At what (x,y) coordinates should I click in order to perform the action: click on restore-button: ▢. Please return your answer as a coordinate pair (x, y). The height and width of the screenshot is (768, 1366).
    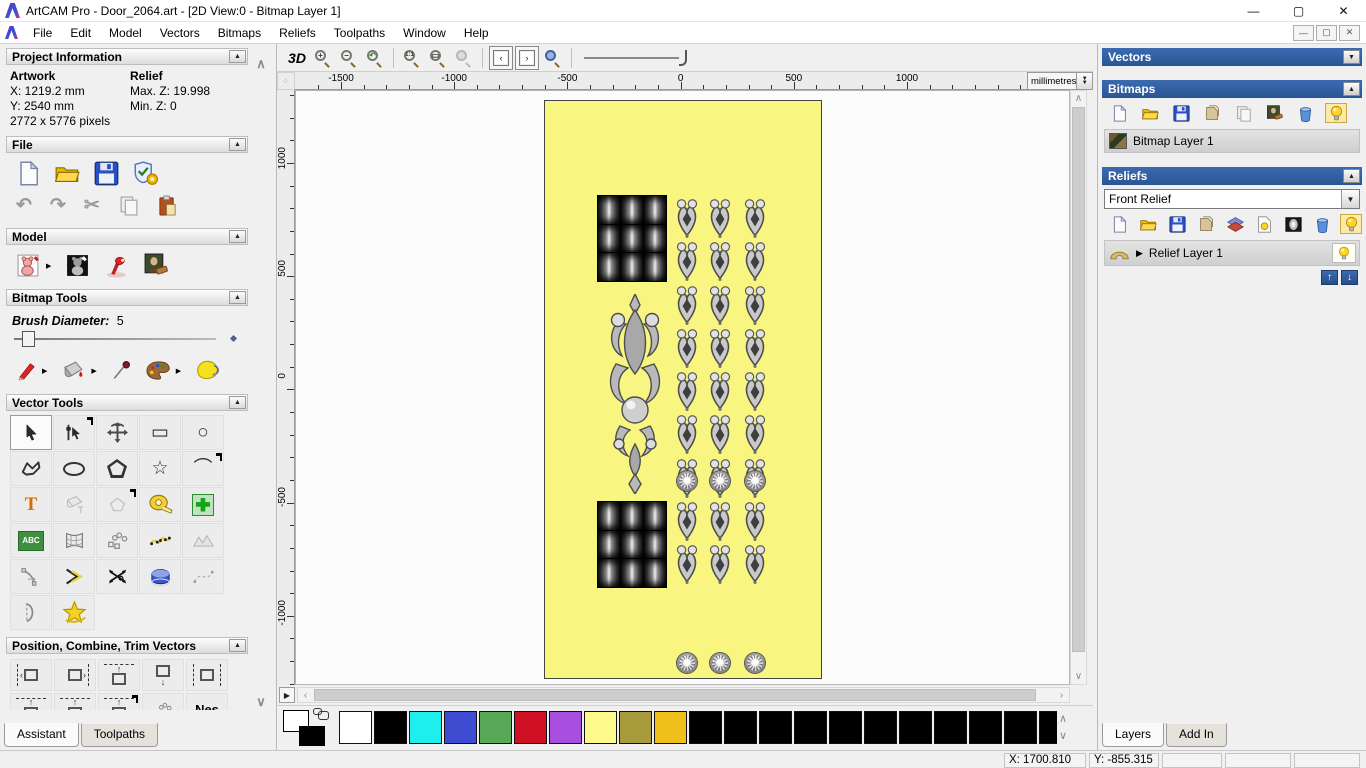
    Looking at the image, I should click on (1298, 11).